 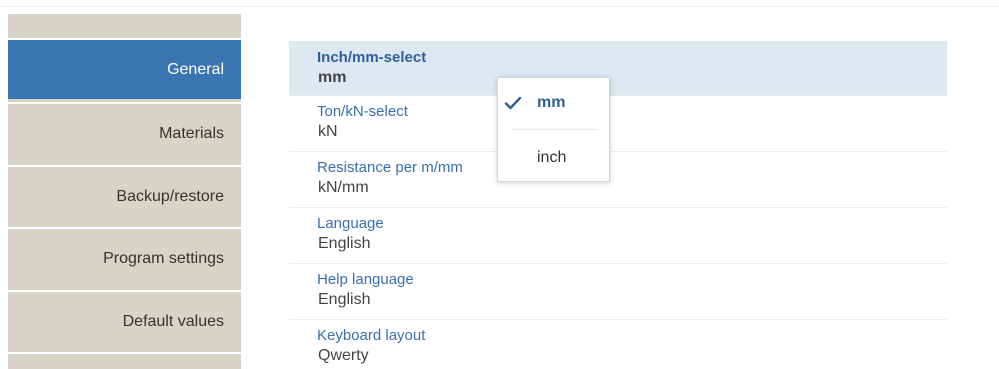 I want to click on unit-select-dropdown: mm inch, so click(x=553, y=129).